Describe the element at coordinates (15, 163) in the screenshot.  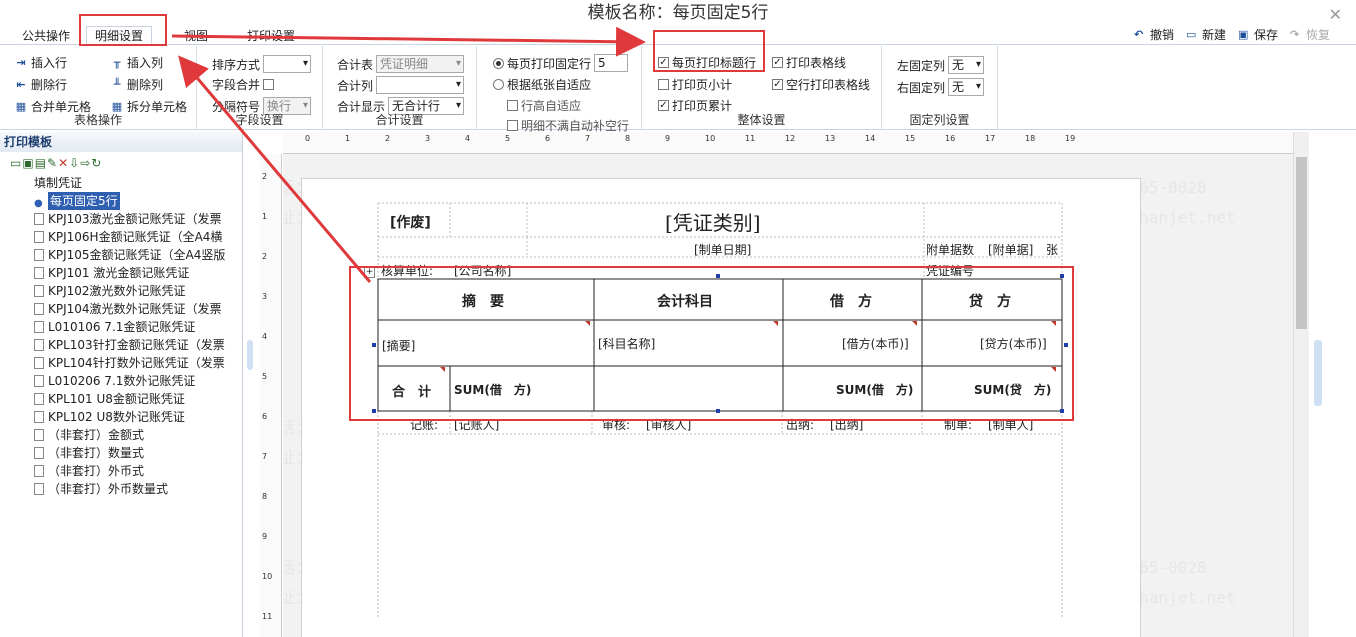
I see `new-template-icon: ▭` at that location.